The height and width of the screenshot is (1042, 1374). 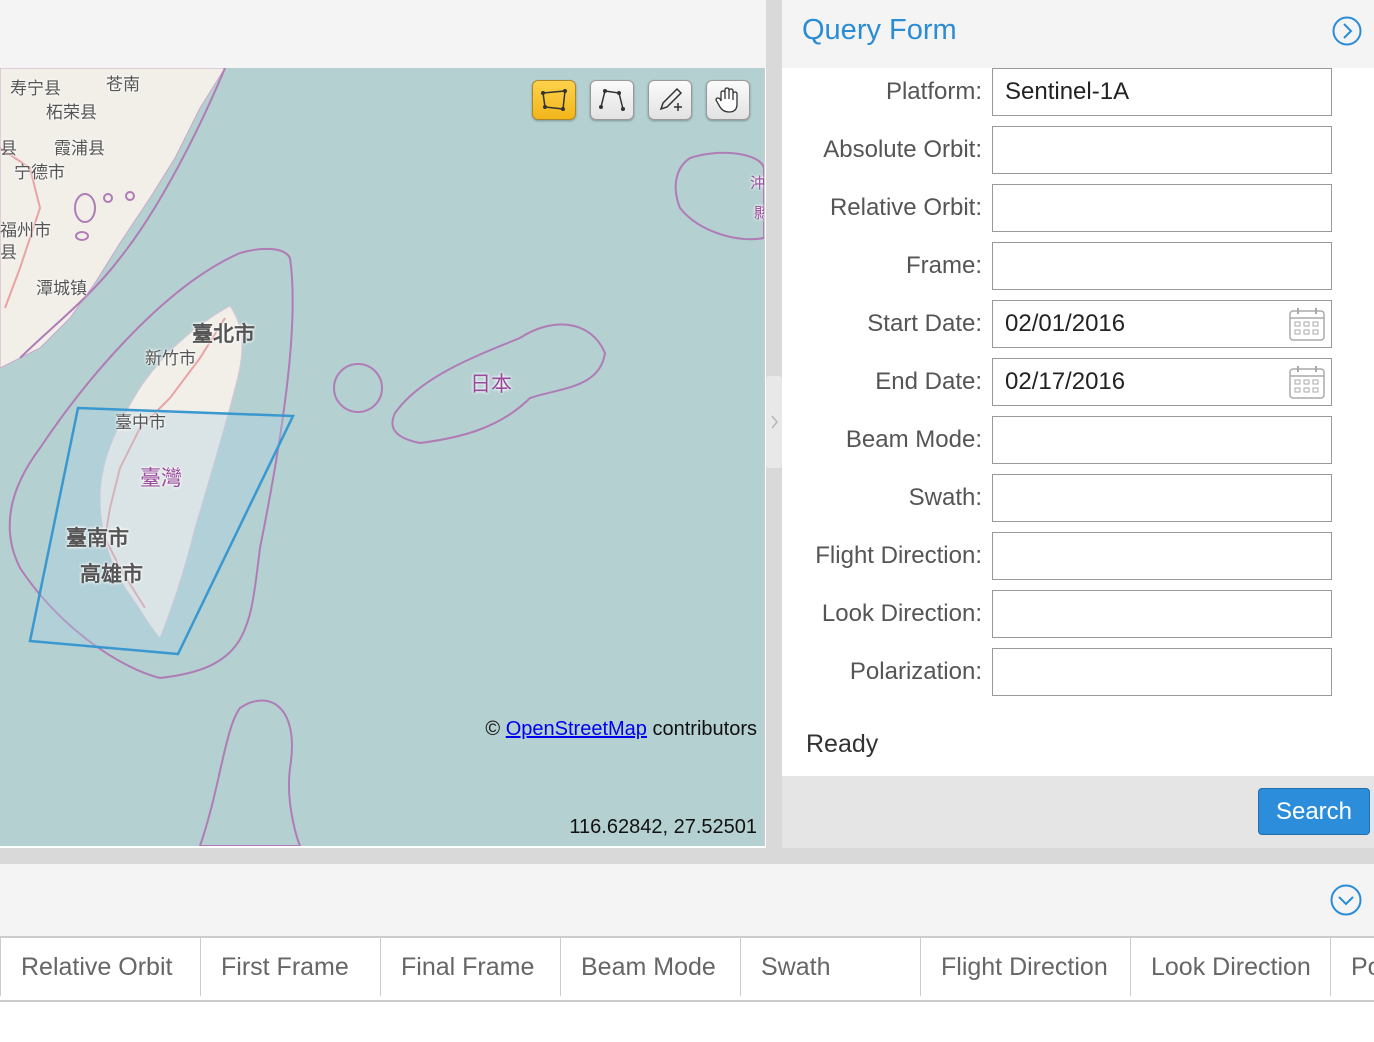 I want to click on polygon-draw-button, so click(x=612, y=100).